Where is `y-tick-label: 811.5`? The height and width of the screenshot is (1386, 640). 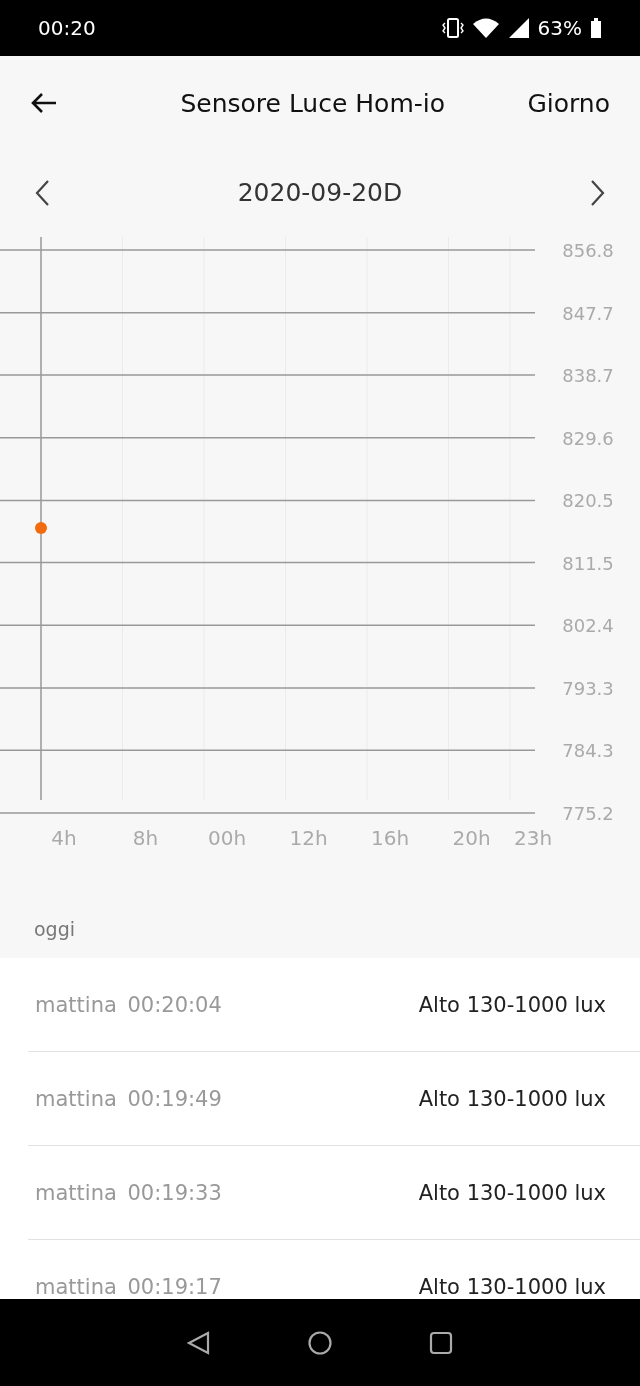 y-tick-label: 811.5 is located at coordinates (588, 563).